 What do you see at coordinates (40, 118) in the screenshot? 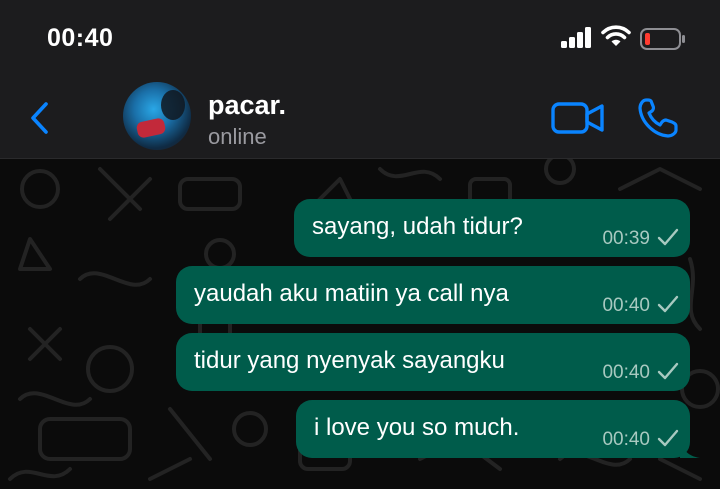
I see `back-button` at bounding box center [40, 118].